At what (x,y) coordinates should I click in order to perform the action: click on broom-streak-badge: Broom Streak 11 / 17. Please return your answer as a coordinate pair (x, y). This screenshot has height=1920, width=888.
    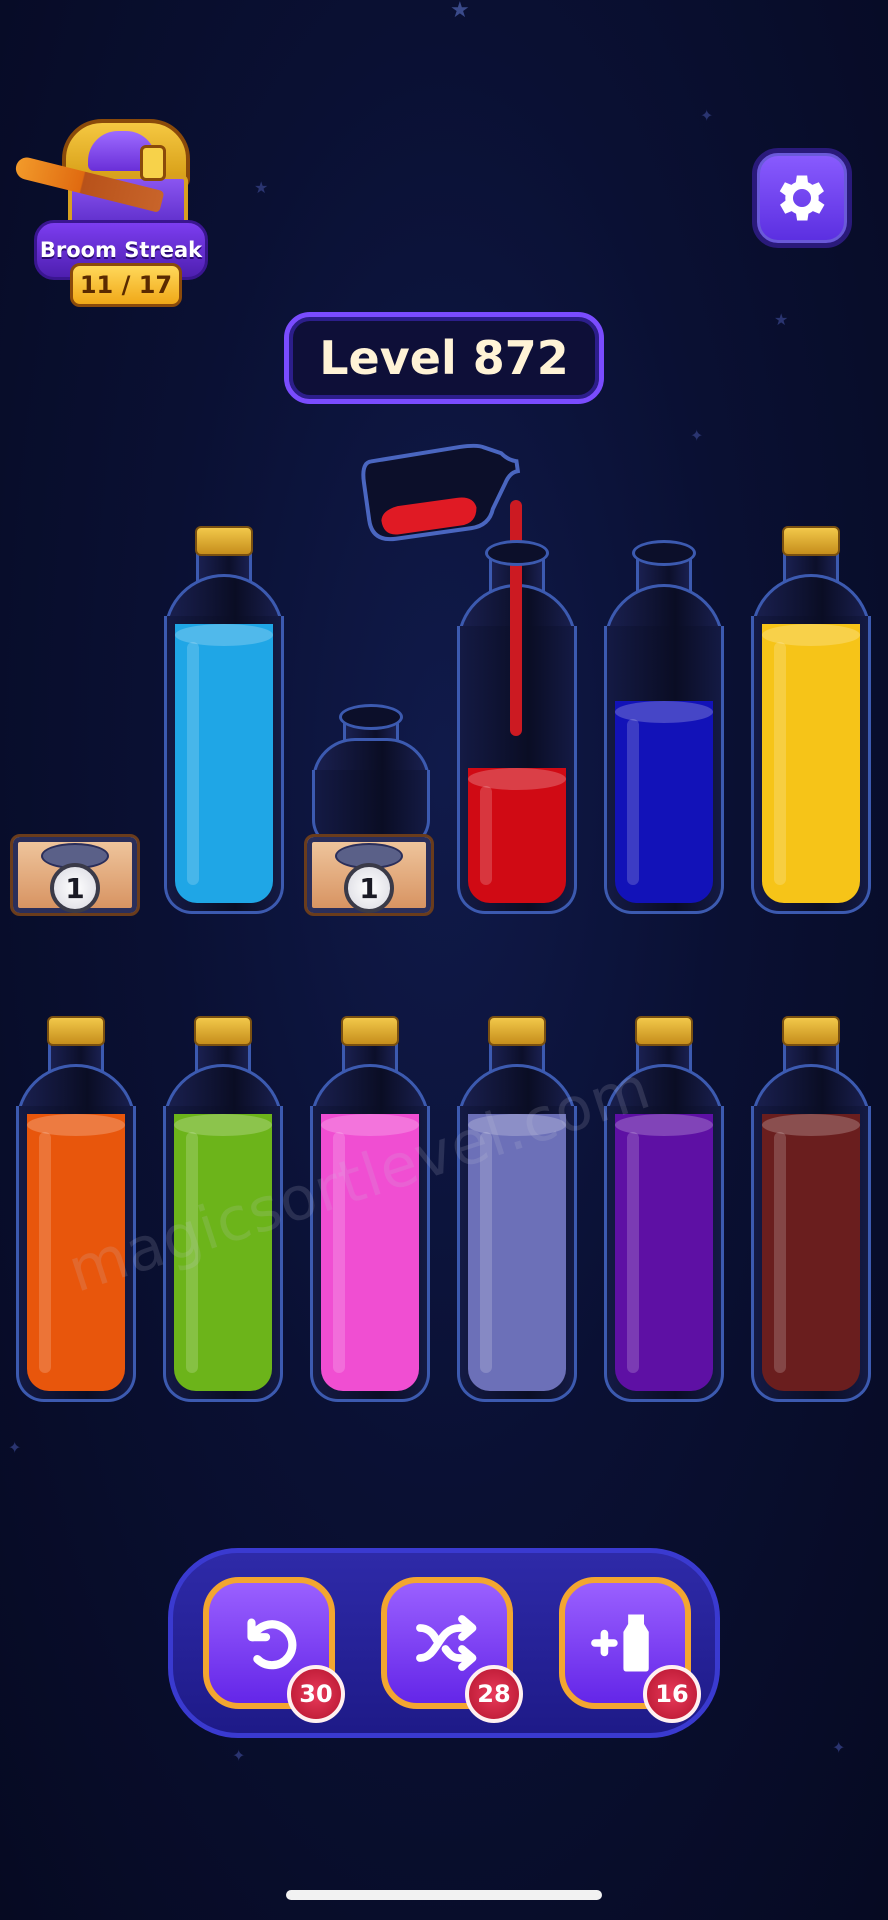
    Looking at the image, I should click on (109, 211).